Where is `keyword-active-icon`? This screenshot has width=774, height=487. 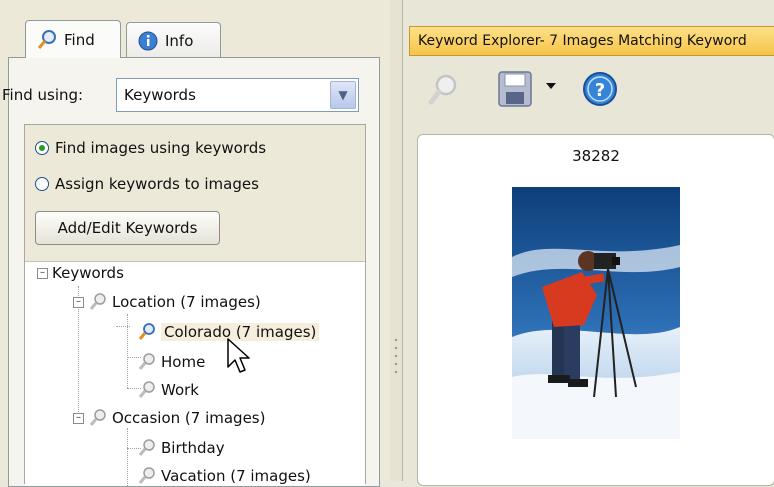 keyword-active-icon is located at coordinates (146, 331).